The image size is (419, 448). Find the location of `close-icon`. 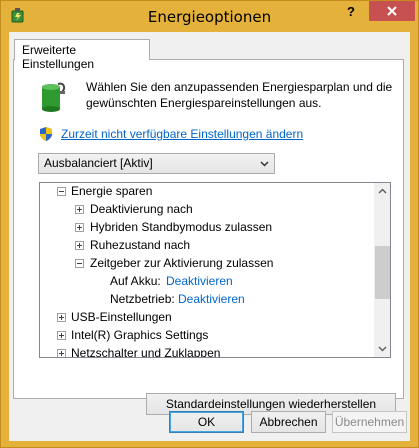

close-icon is located at coordinates (392, 11).